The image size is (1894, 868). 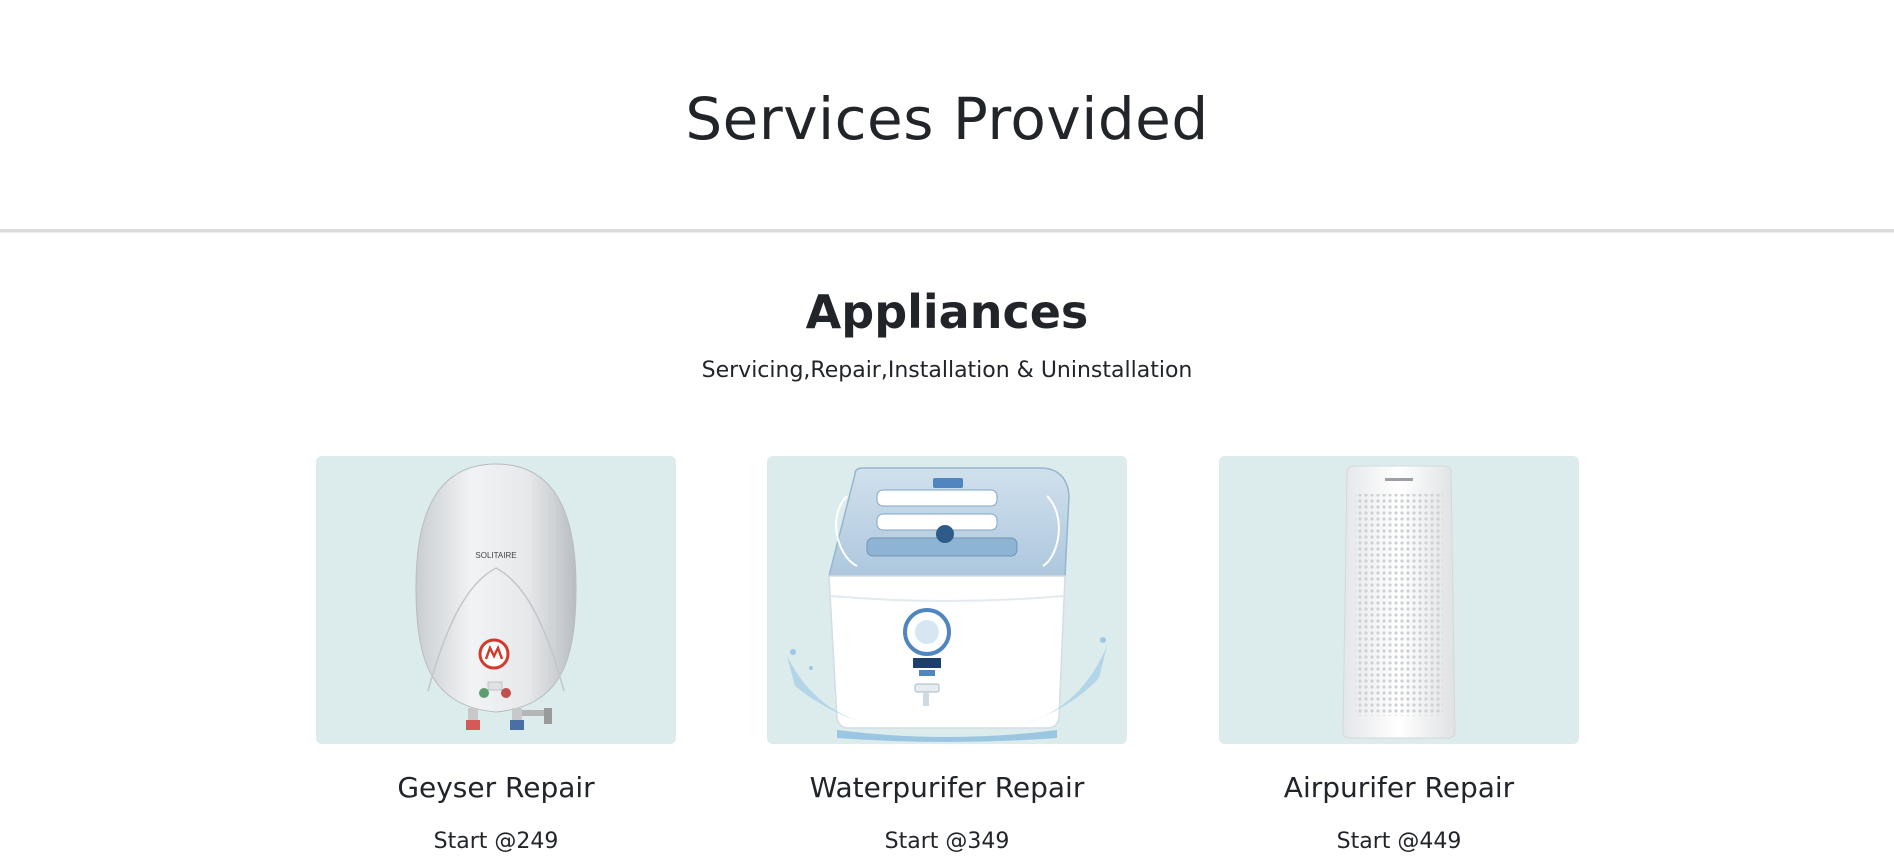 What do you see at coordinates (1399, 600) in the screenshot?
I see `air-purifier-image` at bounding box center [1399, 600].